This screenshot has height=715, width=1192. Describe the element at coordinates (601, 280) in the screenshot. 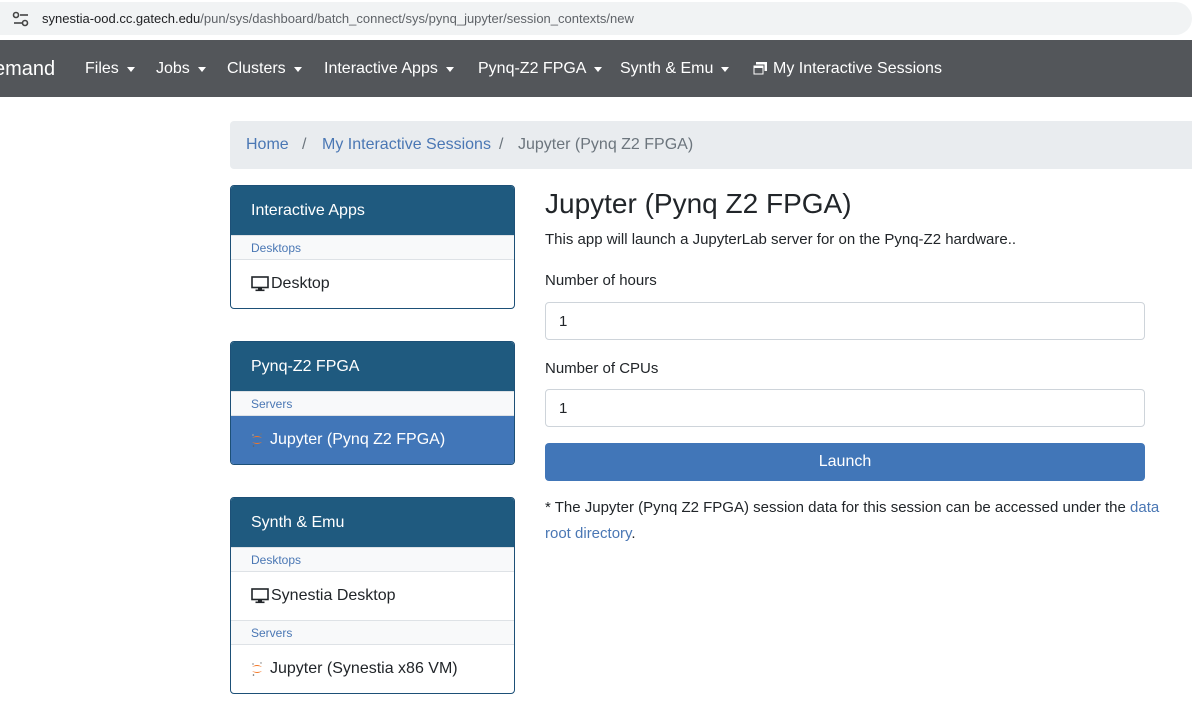

I see `hours-label: Number of hours` at that location.